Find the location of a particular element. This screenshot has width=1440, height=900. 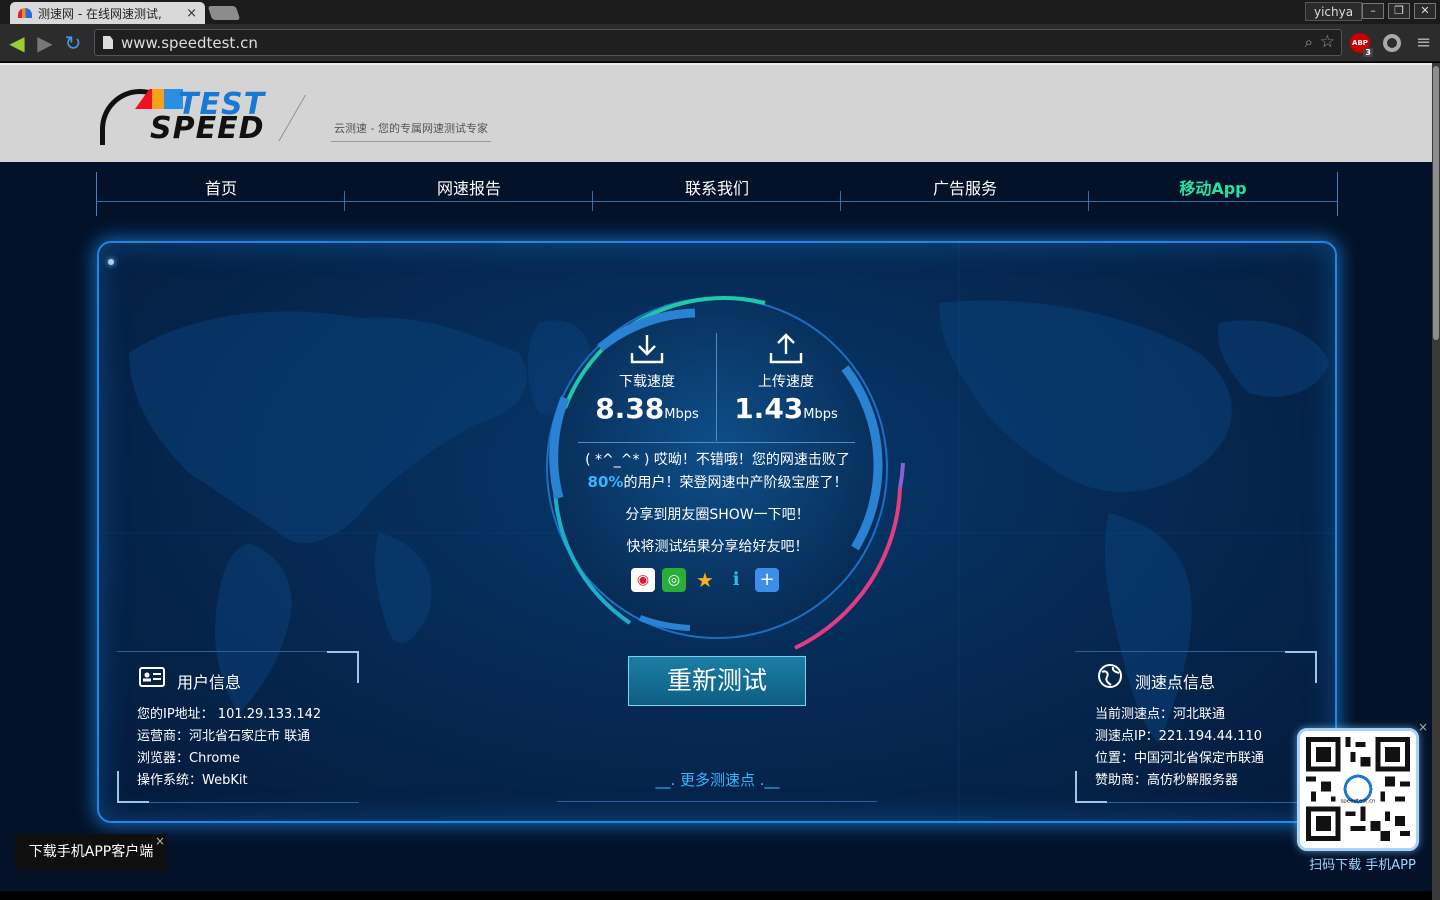

site-favicon-icon is located at coordinates (25, 13).